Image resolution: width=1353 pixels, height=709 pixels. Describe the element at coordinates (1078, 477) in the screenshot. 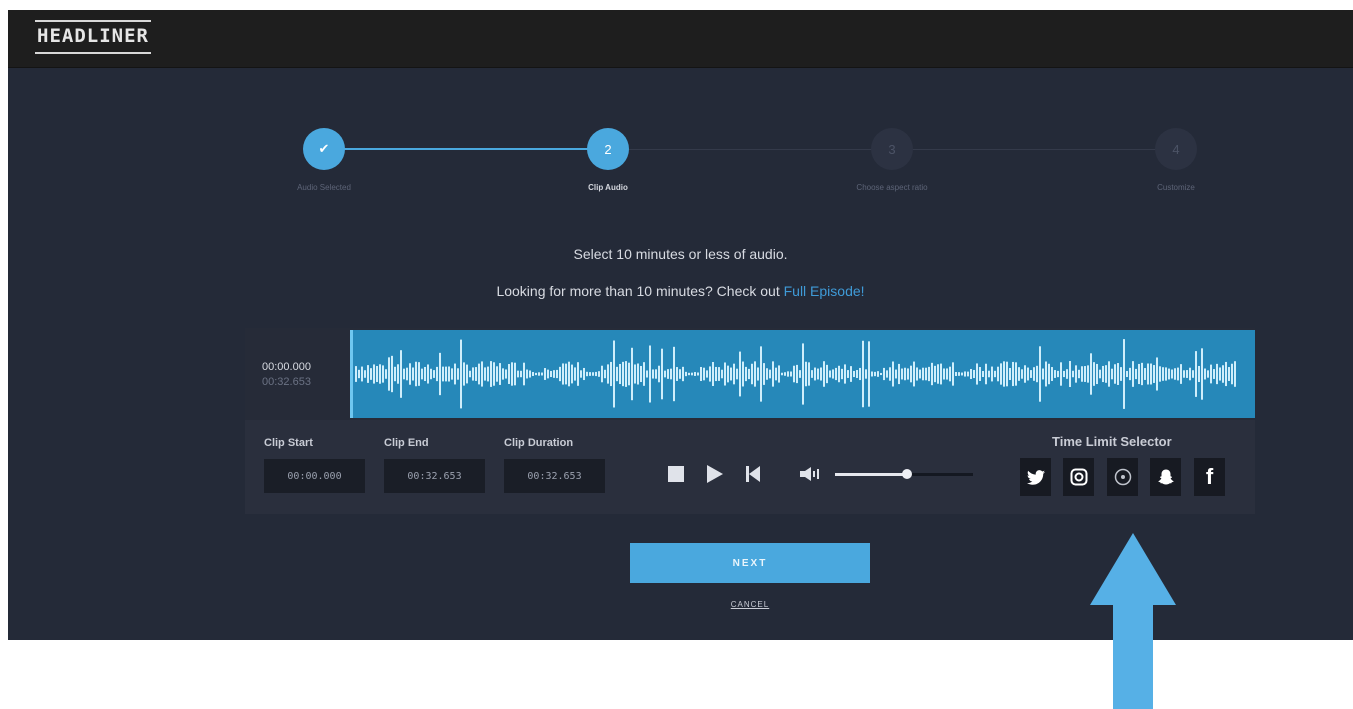

I see `instagram-button` at that location.